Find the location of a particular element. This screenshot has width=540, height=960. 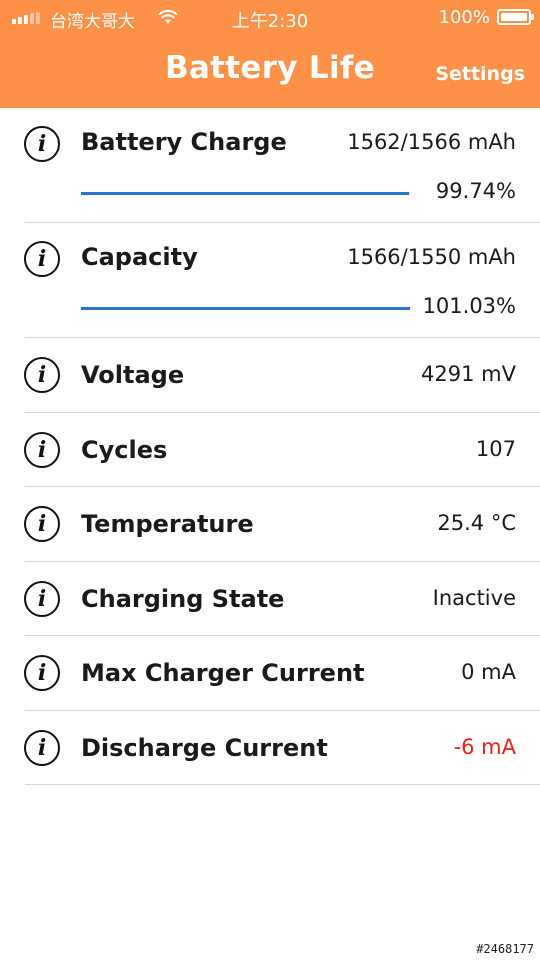

list-item-capacity: i Capacity 1566/1550 mAh 101.03% is located at coordinates (270, 280).